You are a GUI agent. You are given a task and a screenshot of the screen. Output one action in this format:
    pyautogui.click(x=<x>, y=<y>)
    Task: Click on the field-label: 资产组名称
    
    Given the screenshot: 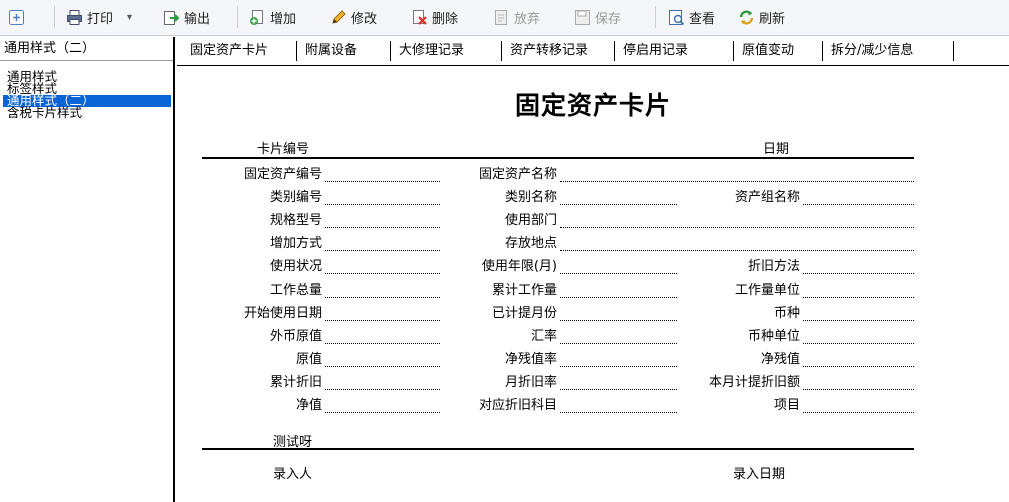 What is the action you would take?
    pyautogui.click(x=767, y=198)
    